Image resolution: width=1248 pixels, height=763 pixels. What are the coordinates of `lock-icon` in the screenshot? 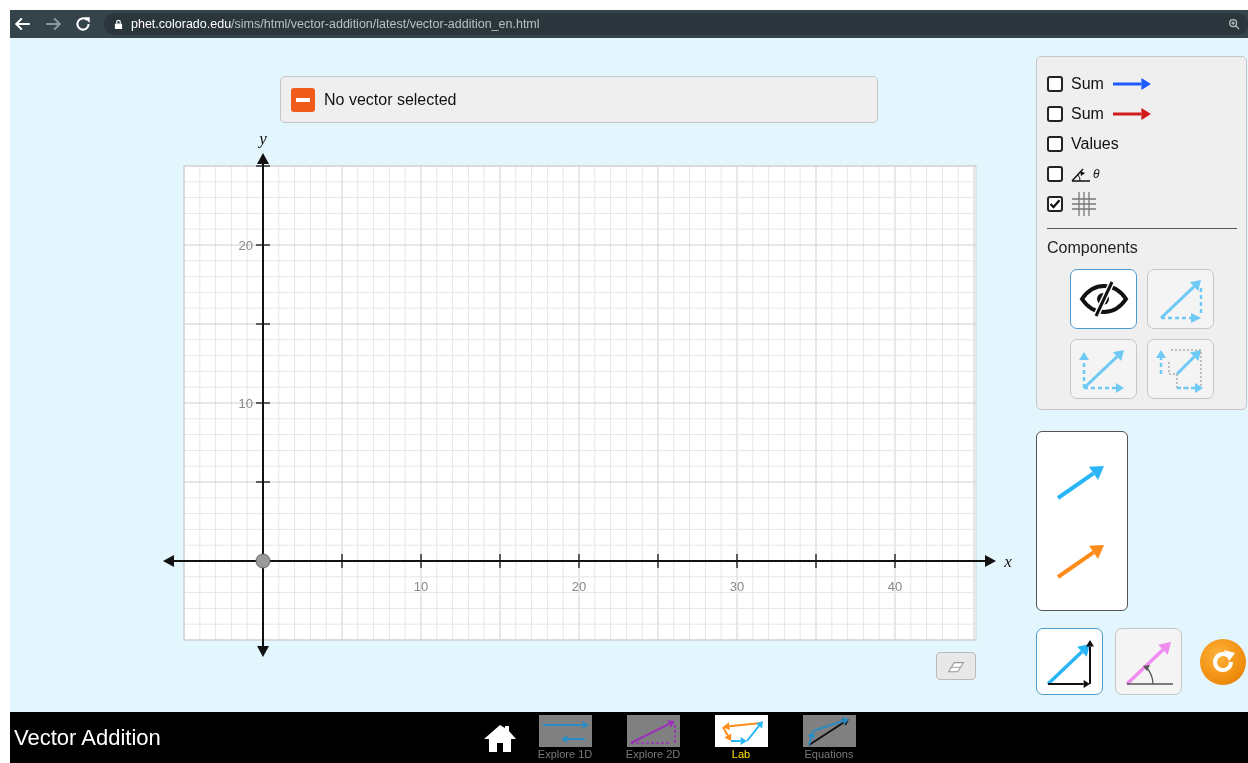 It's located at (118, 24).